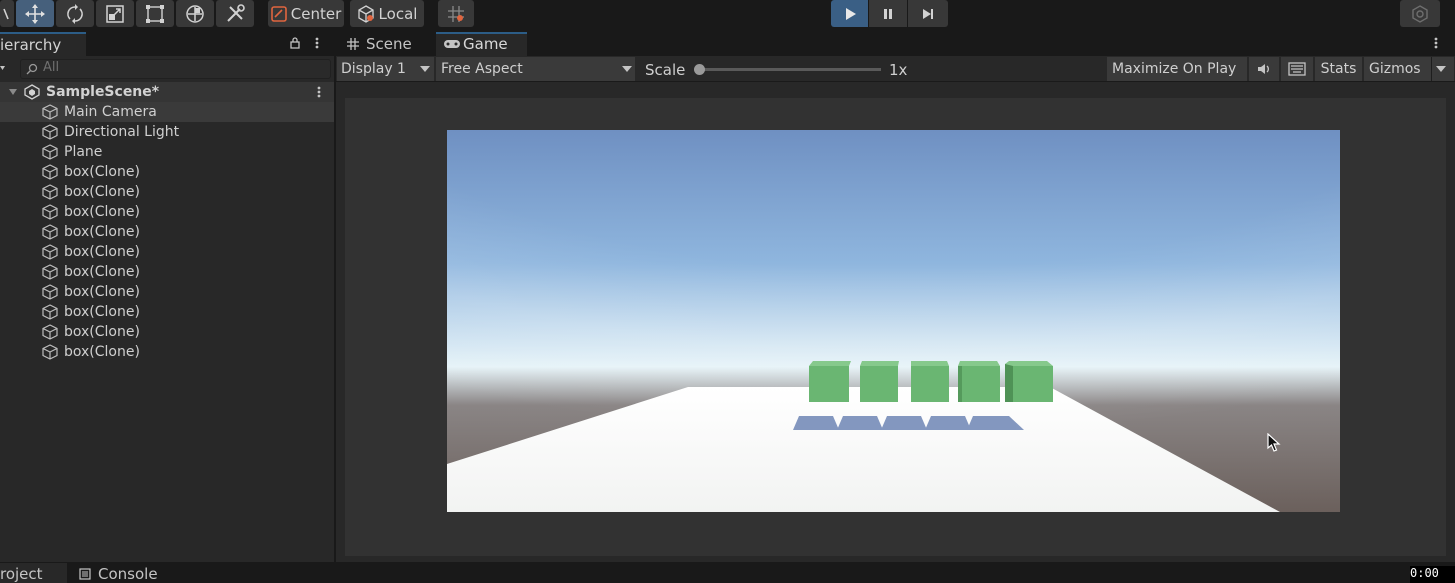 This screenshot has width=1455, height=583. What do you see at coordinates (389, 44) in the screenshot?
I see `scene-tab-label: Scene` at bounding box center [389, 44].